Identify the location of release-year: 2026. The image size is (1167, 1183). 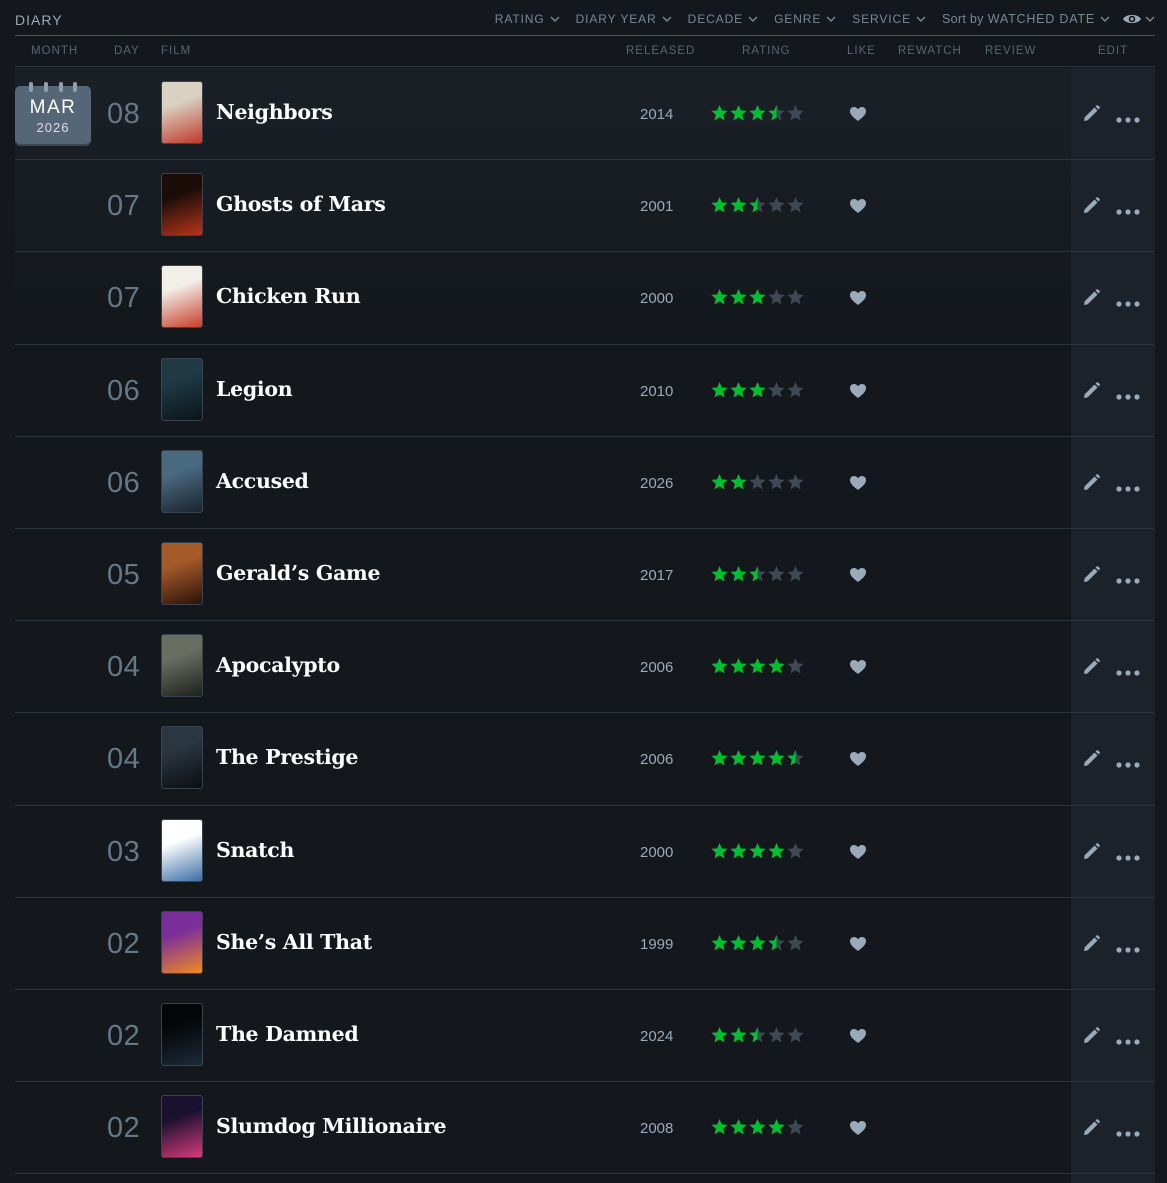
(656, 483).